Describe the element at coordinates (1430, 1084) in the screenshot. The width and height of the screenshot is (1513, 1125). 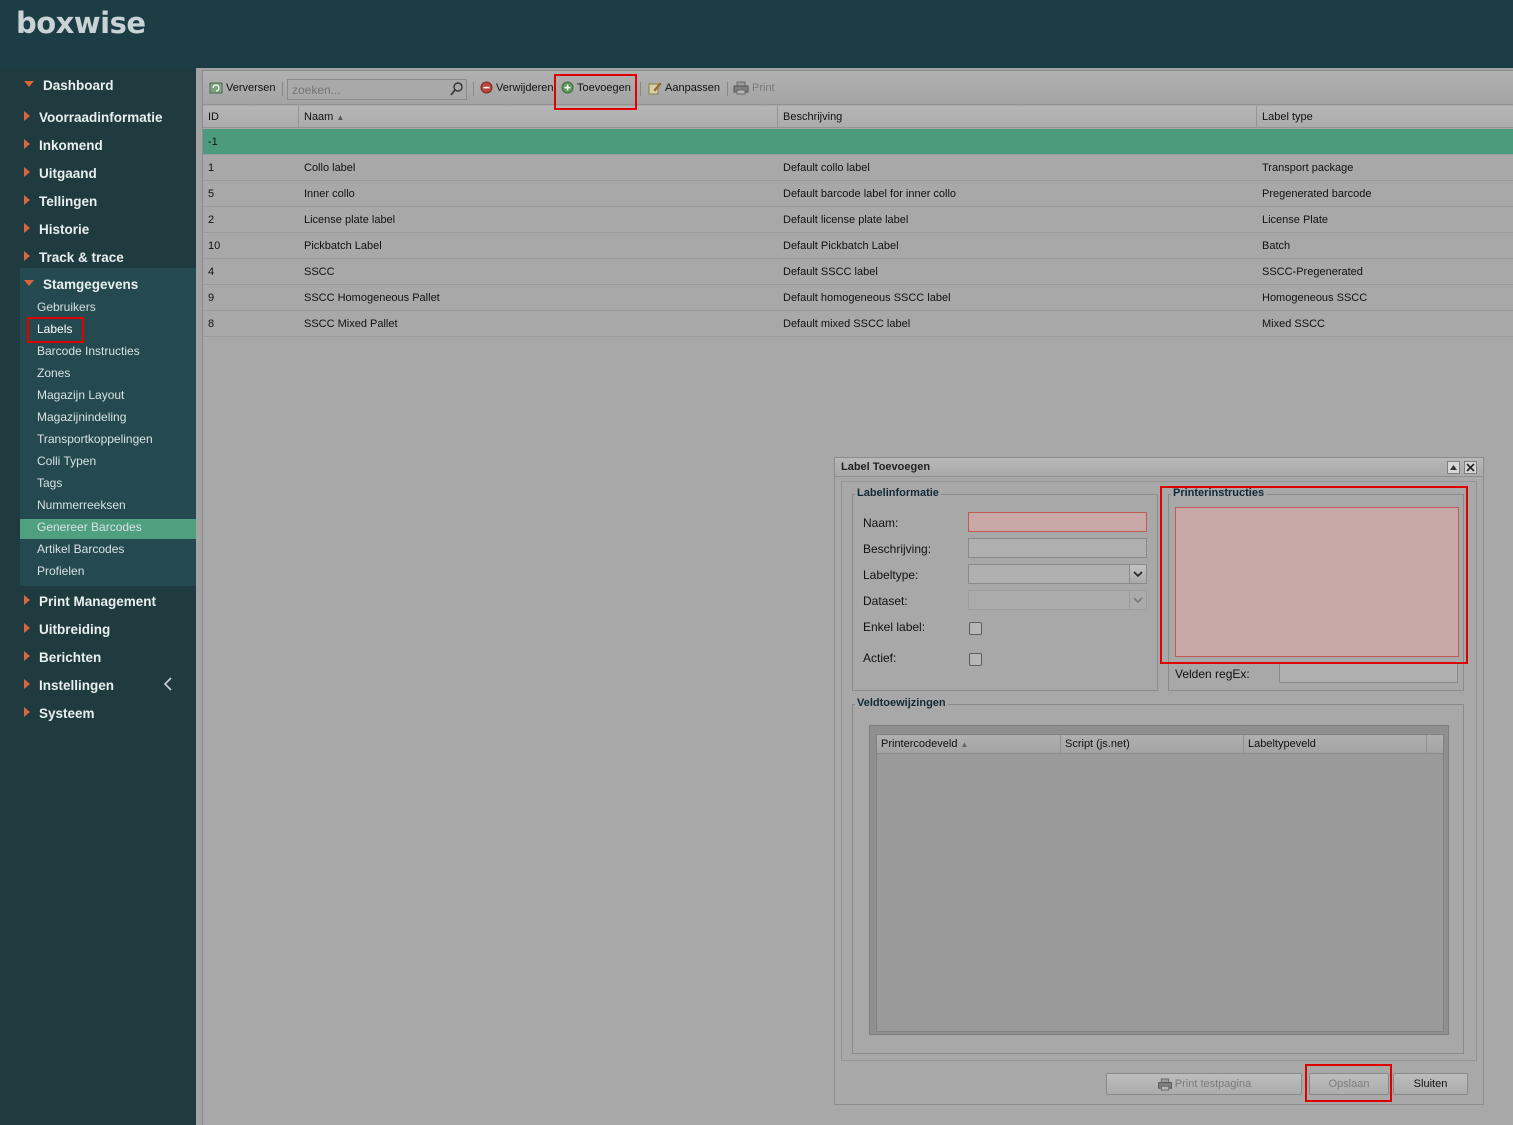
I see `sluiten-button: Sluiten` at that location.